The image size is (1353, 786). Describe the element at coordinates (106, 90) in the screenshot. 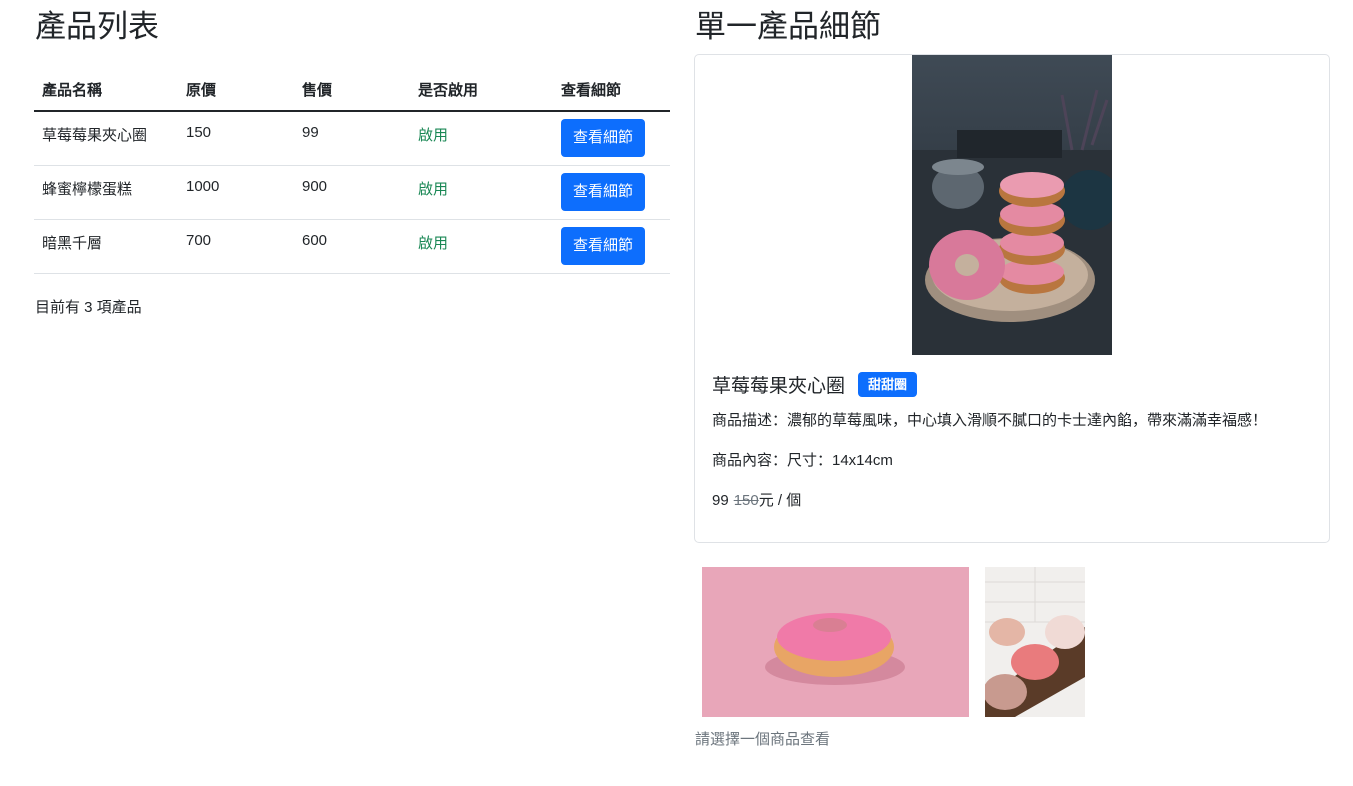

I see `header-product-name: 產品名稱` at that location.